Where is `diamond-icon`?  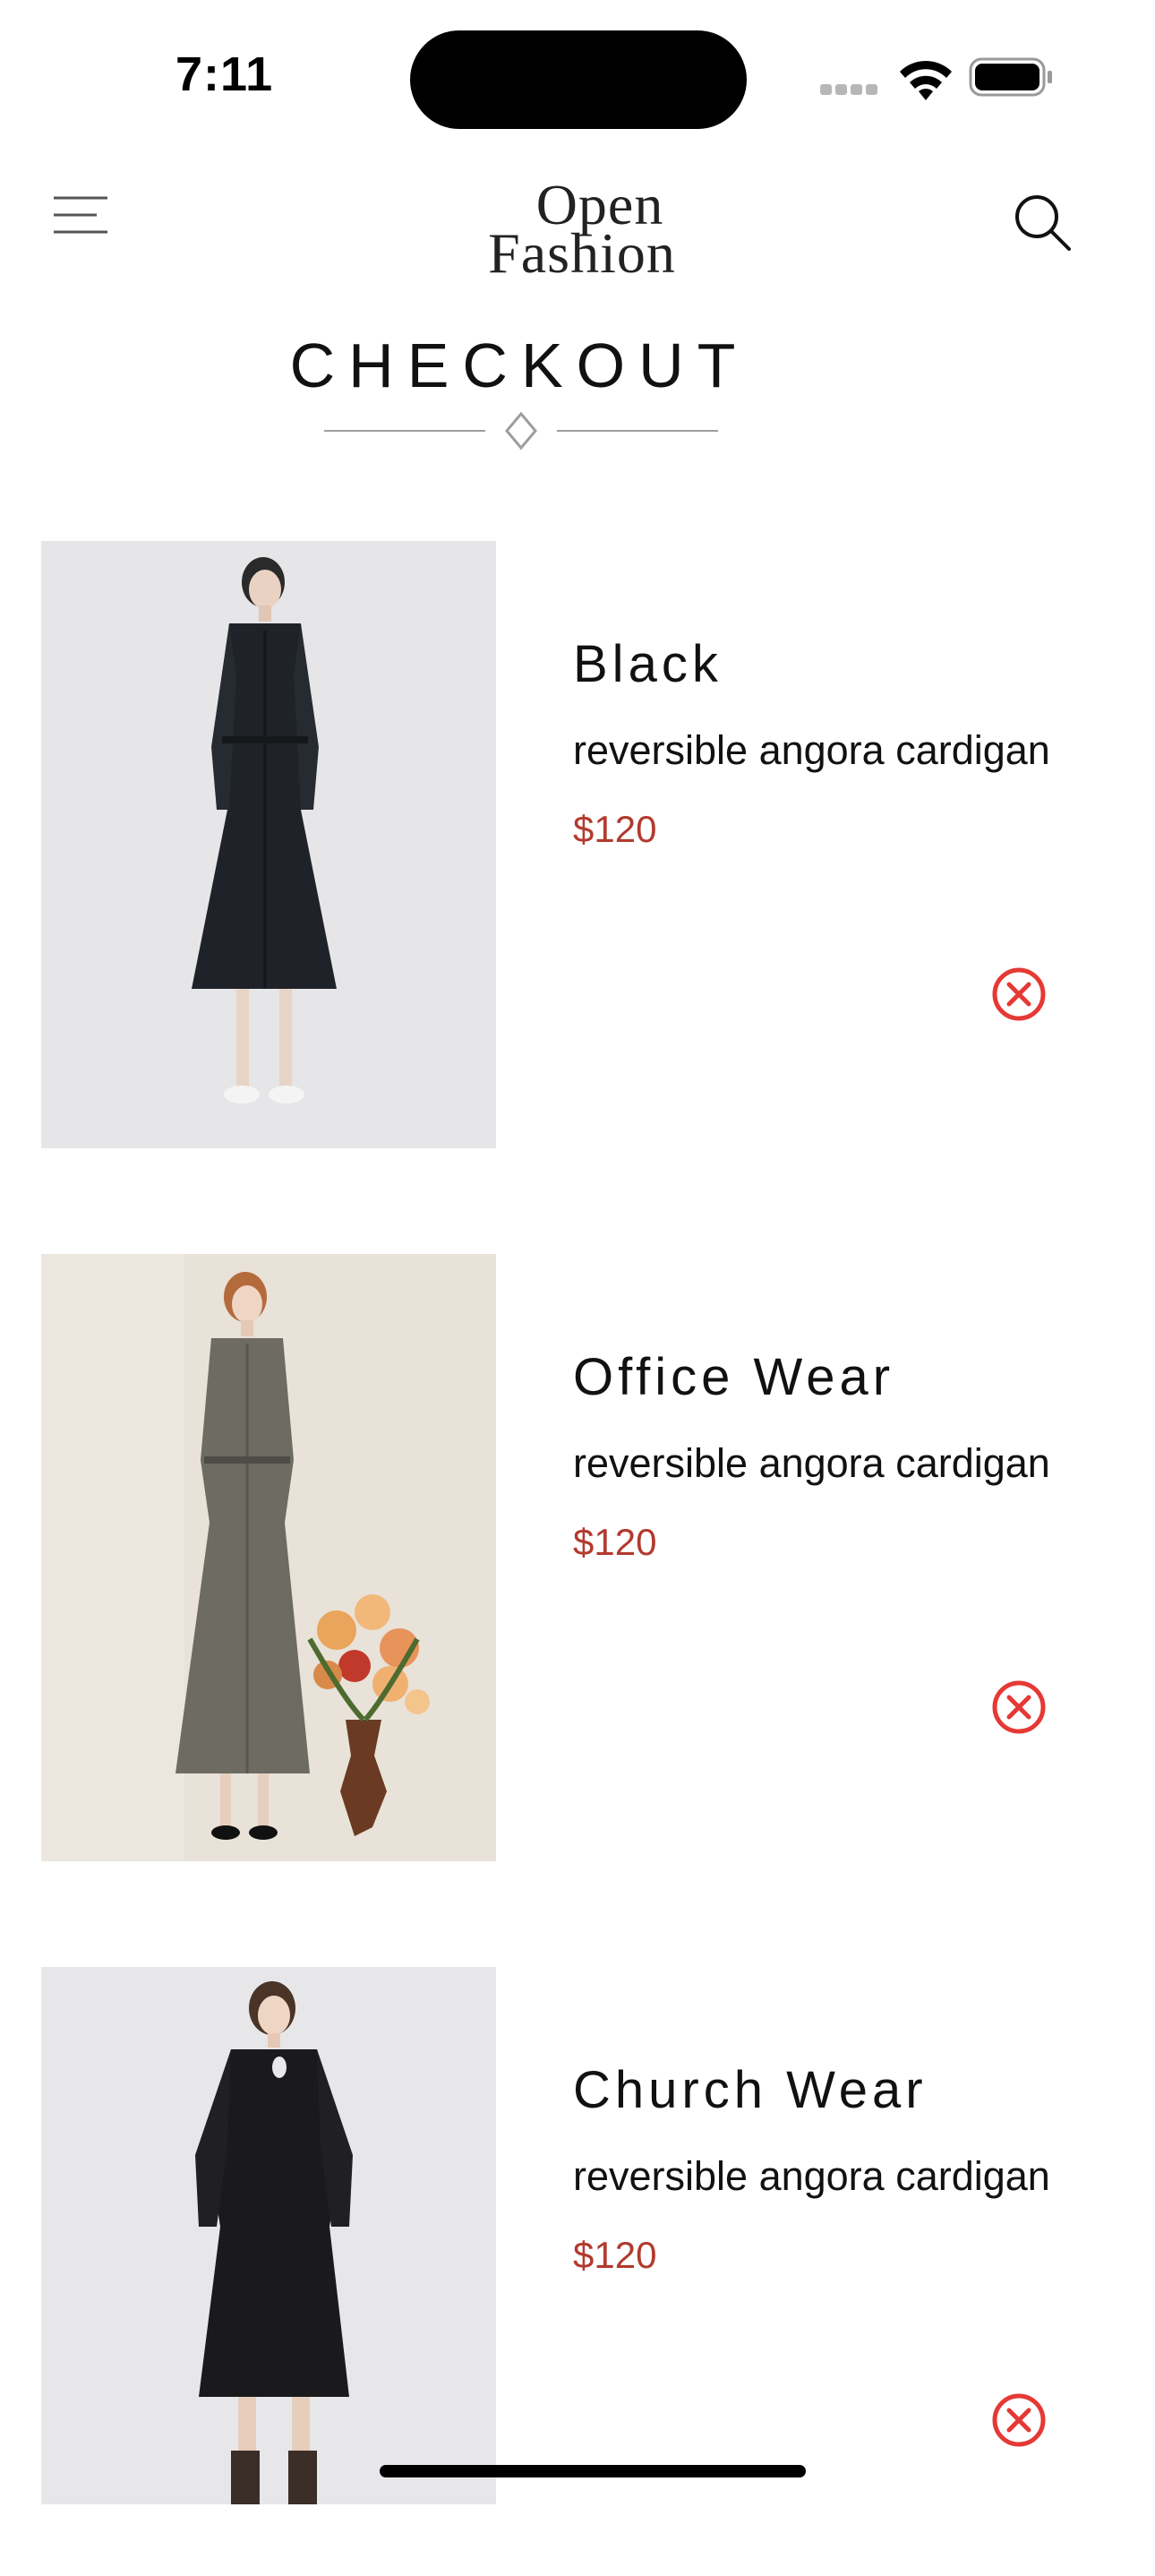
diamond-icon is located at coordinates (521, 431).